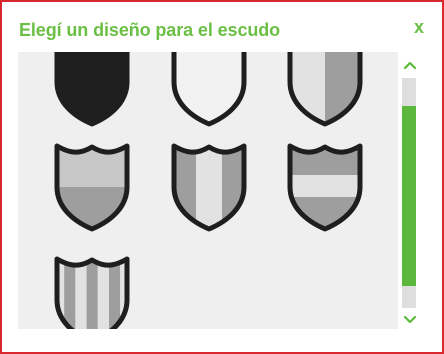  Describe the element at coordinates (410, 320) in the screenshot. I see `chevron-down-icon` at that location.